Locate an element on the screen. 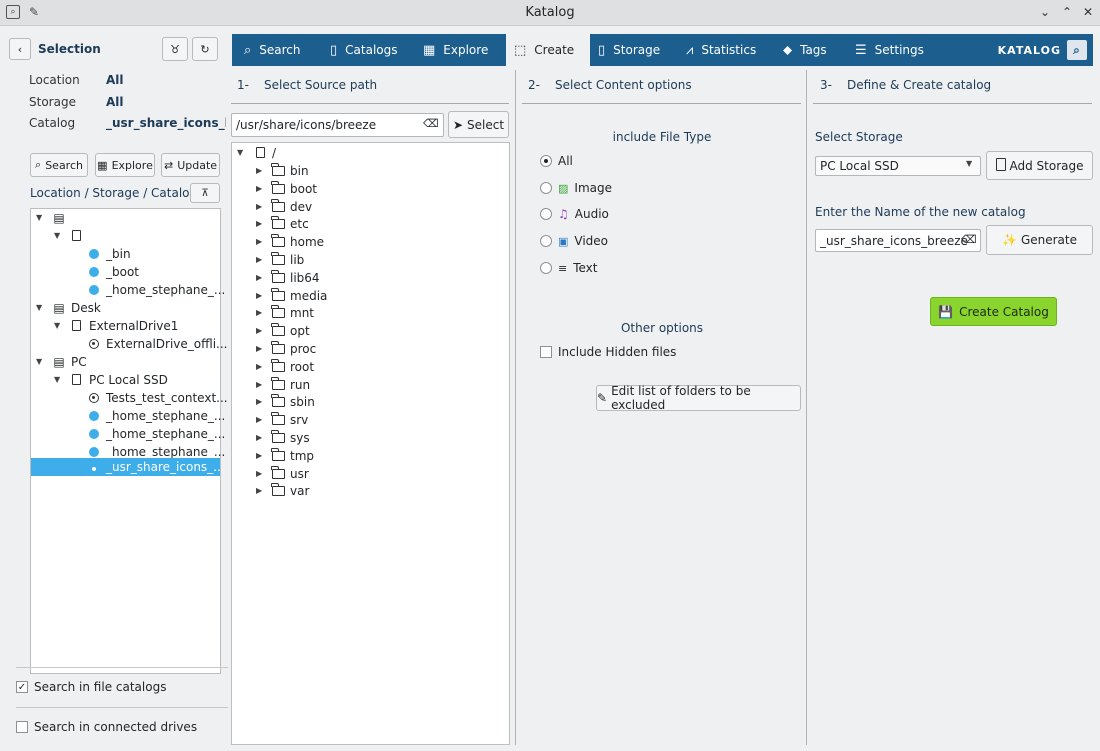  folder-row: ▶ proc is located at coordinates (370, 349).